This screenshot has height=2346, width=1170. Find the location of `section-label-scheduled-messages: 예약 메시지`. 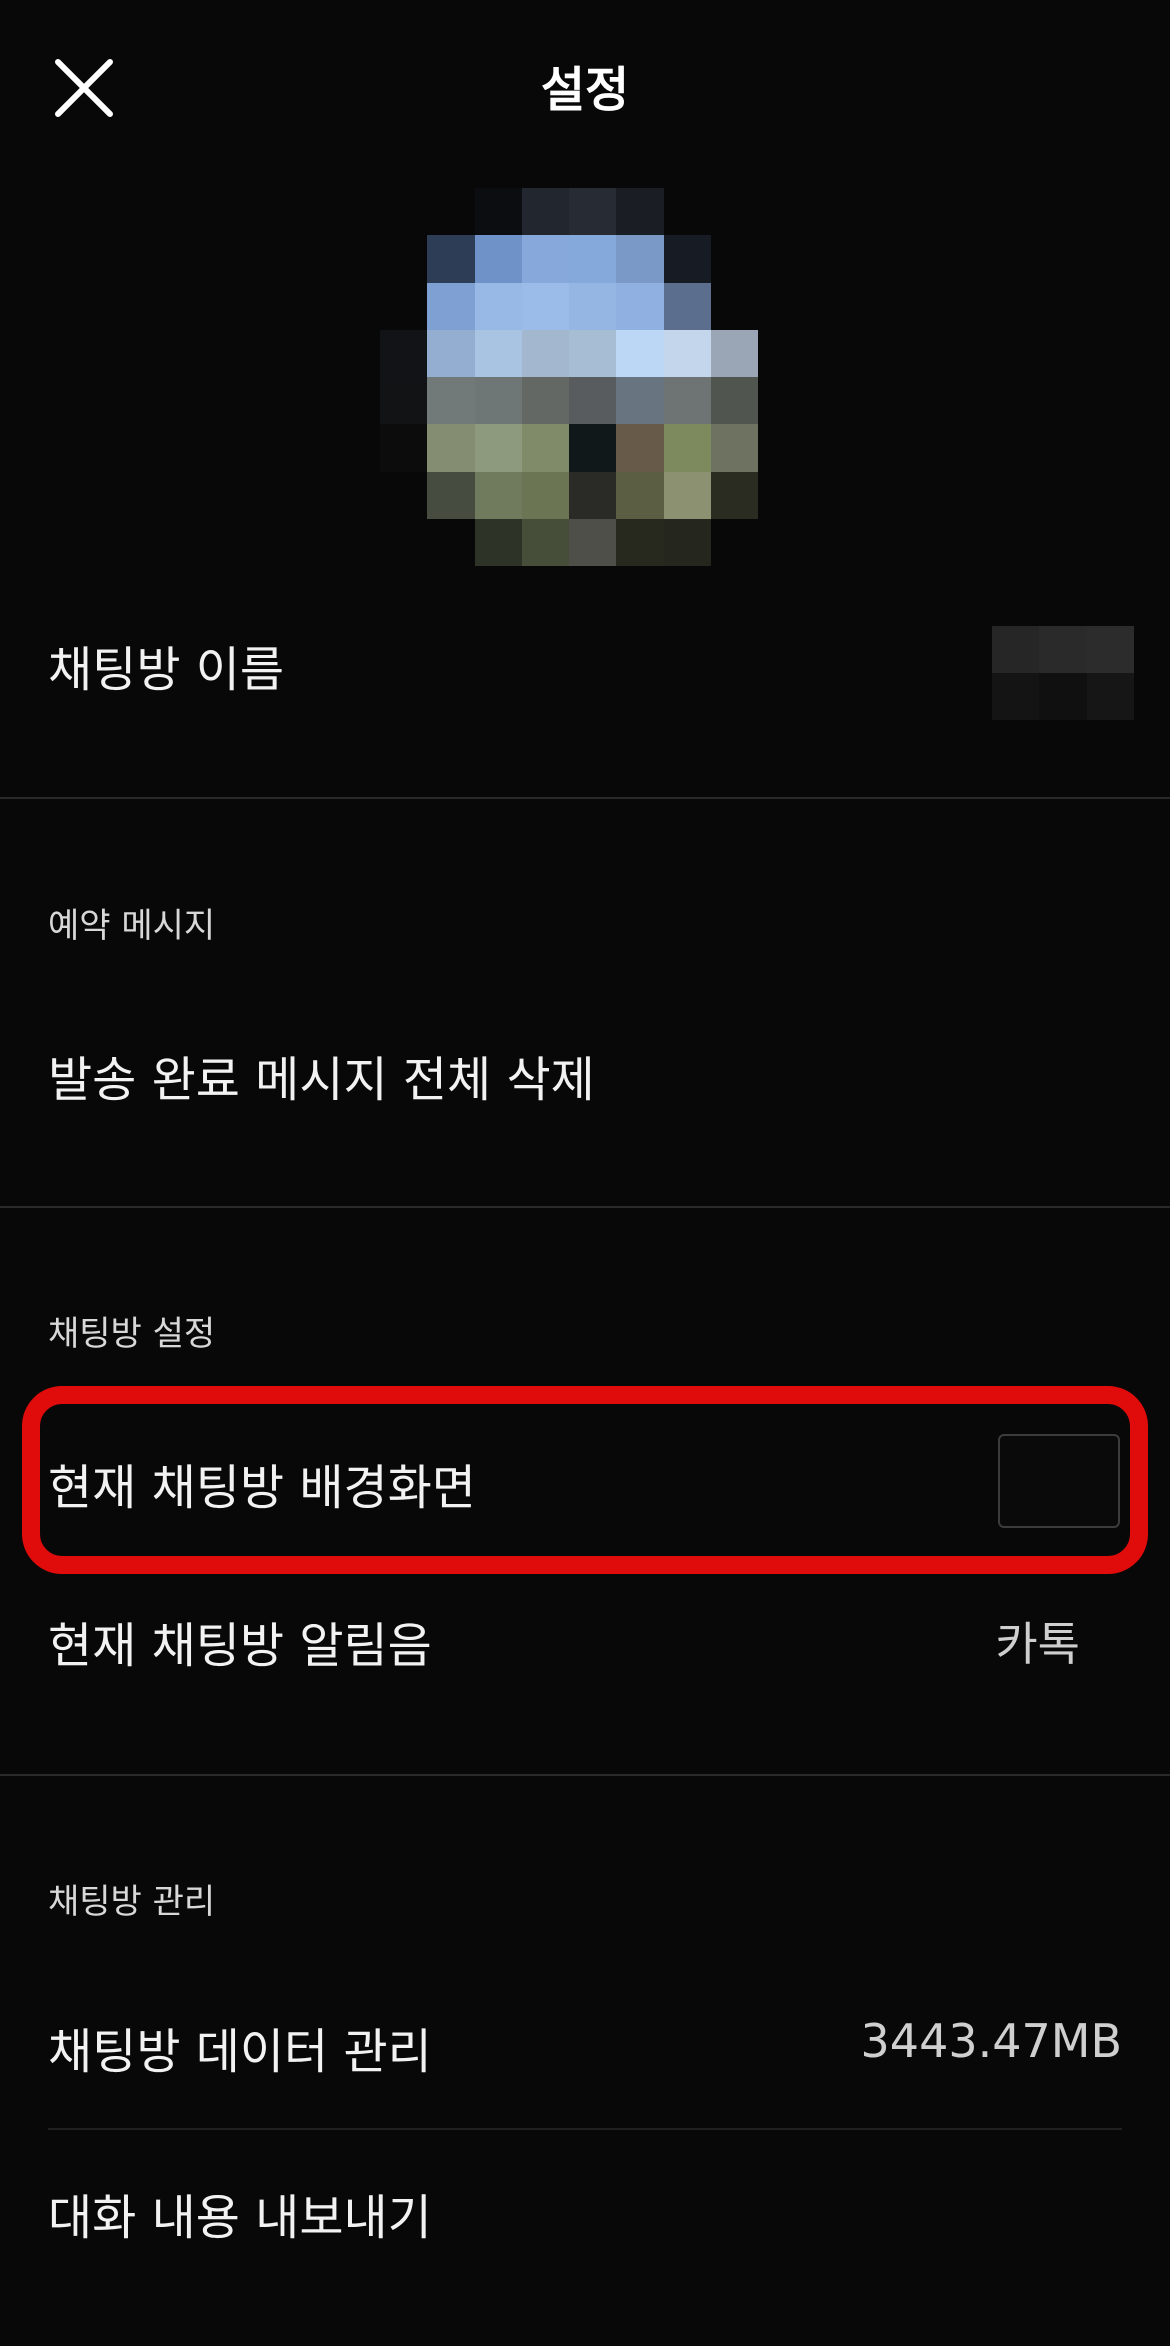

section-label-scheduled-messages: 예약 메시지 is located at coordinates (132, 926).